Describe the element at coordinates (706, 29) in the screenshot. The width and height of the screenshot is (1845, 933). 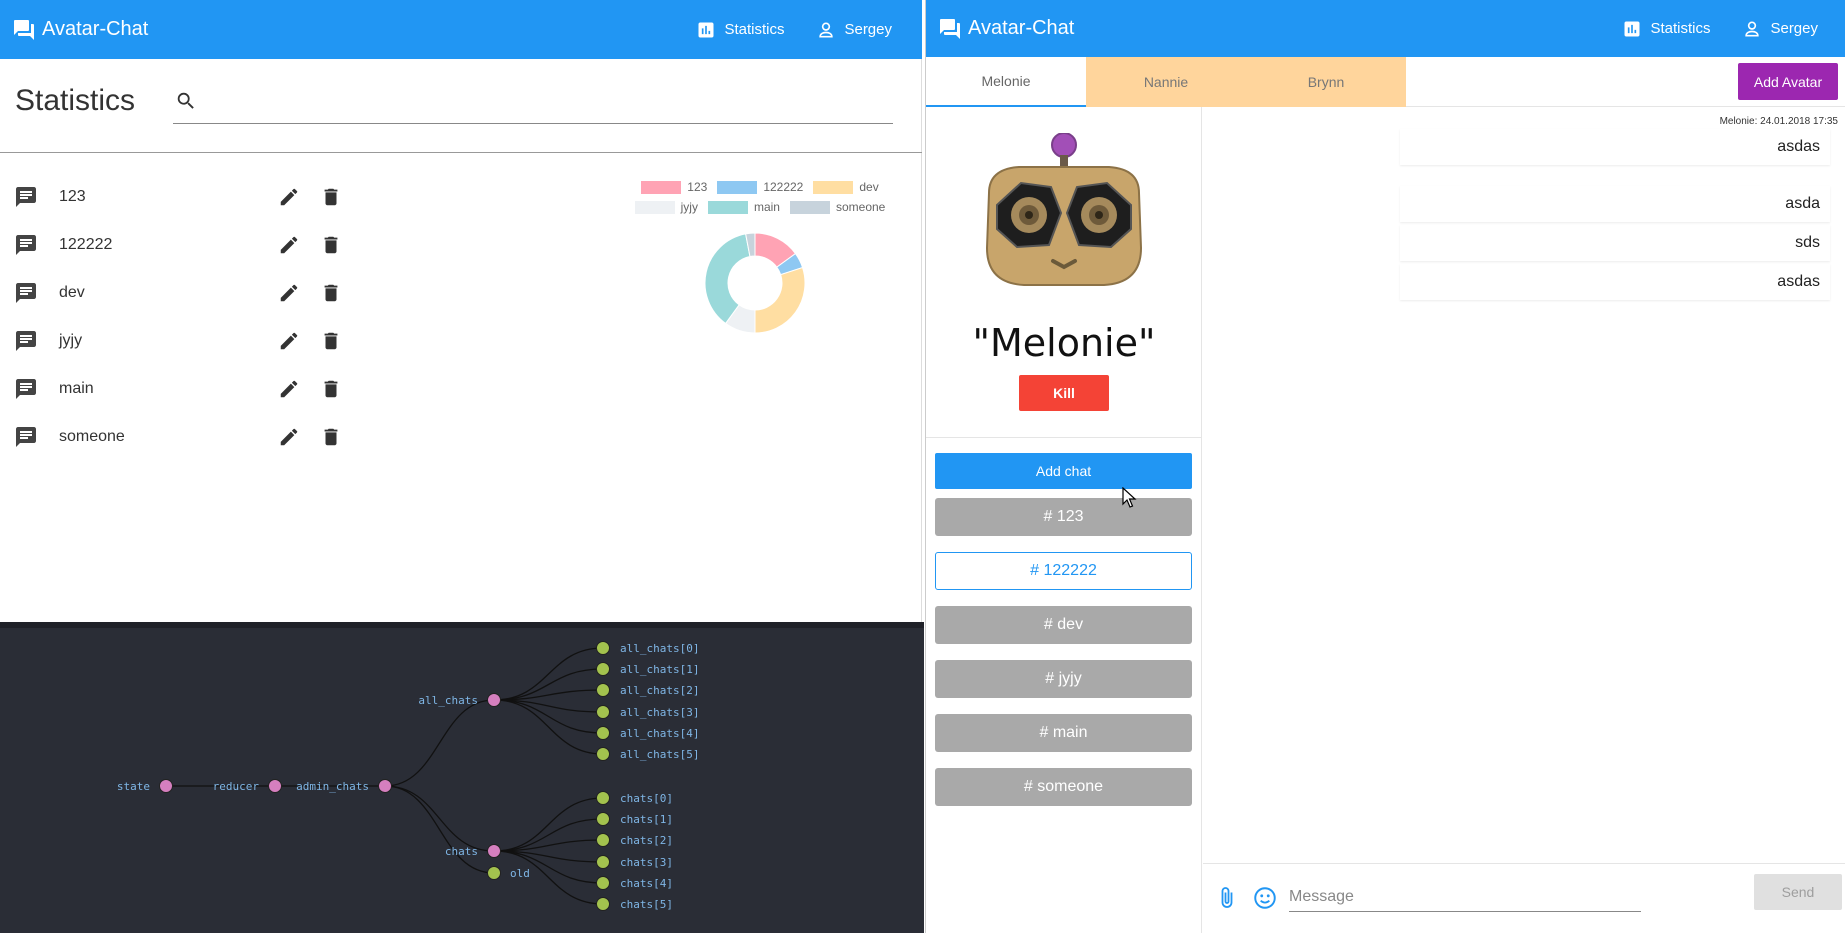
I see `bar-chart-icon` at that location.